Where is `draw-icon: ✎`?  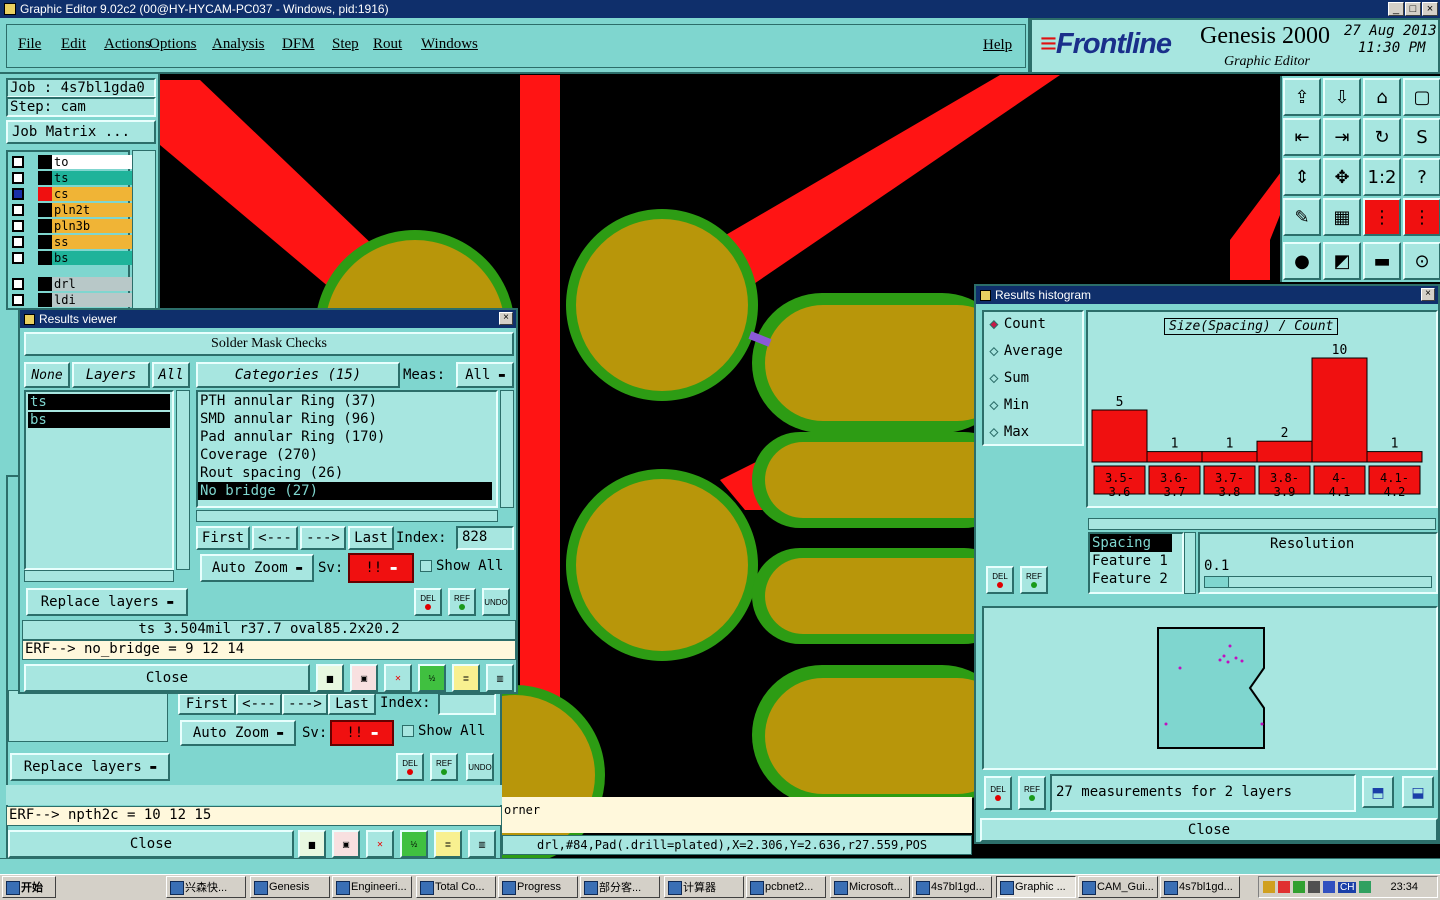
draw-icon: ✎ is located at coordinates (1302, 217).